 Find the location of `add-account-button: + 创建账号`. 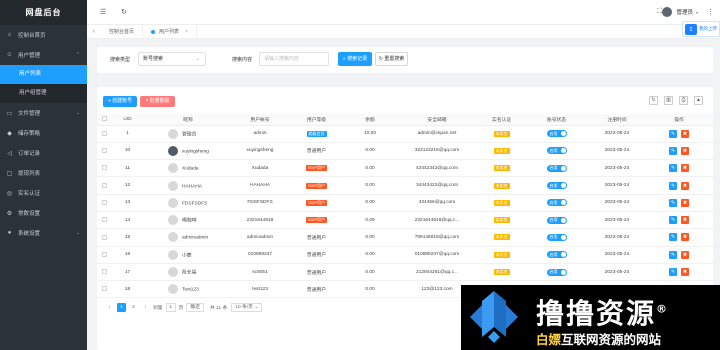

add-account-button: + 创建账号 is located at coordinates (120, 101).